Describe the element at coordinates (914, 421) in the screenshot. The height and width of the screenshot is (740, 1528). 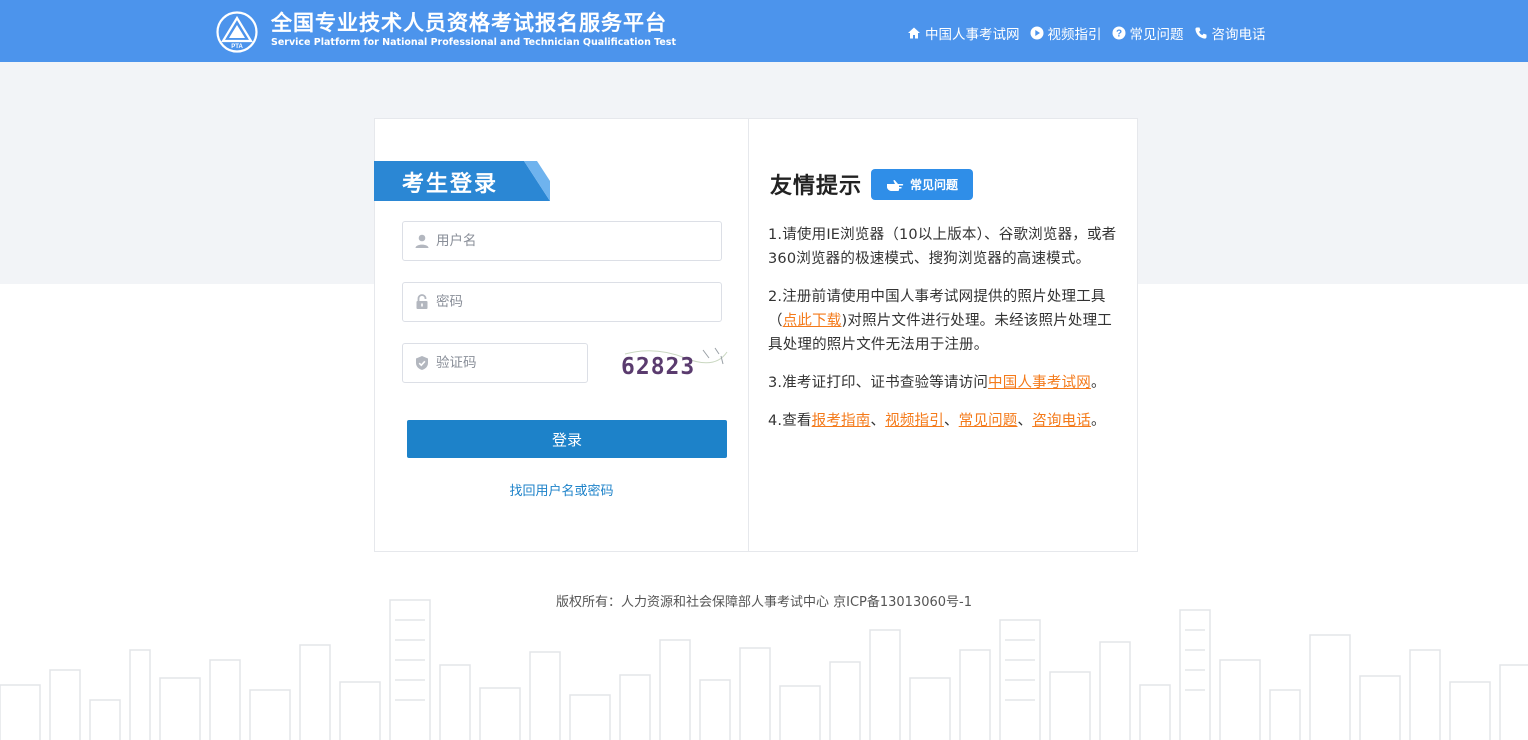
I see `video-guide-link: 视频指引` at that location.